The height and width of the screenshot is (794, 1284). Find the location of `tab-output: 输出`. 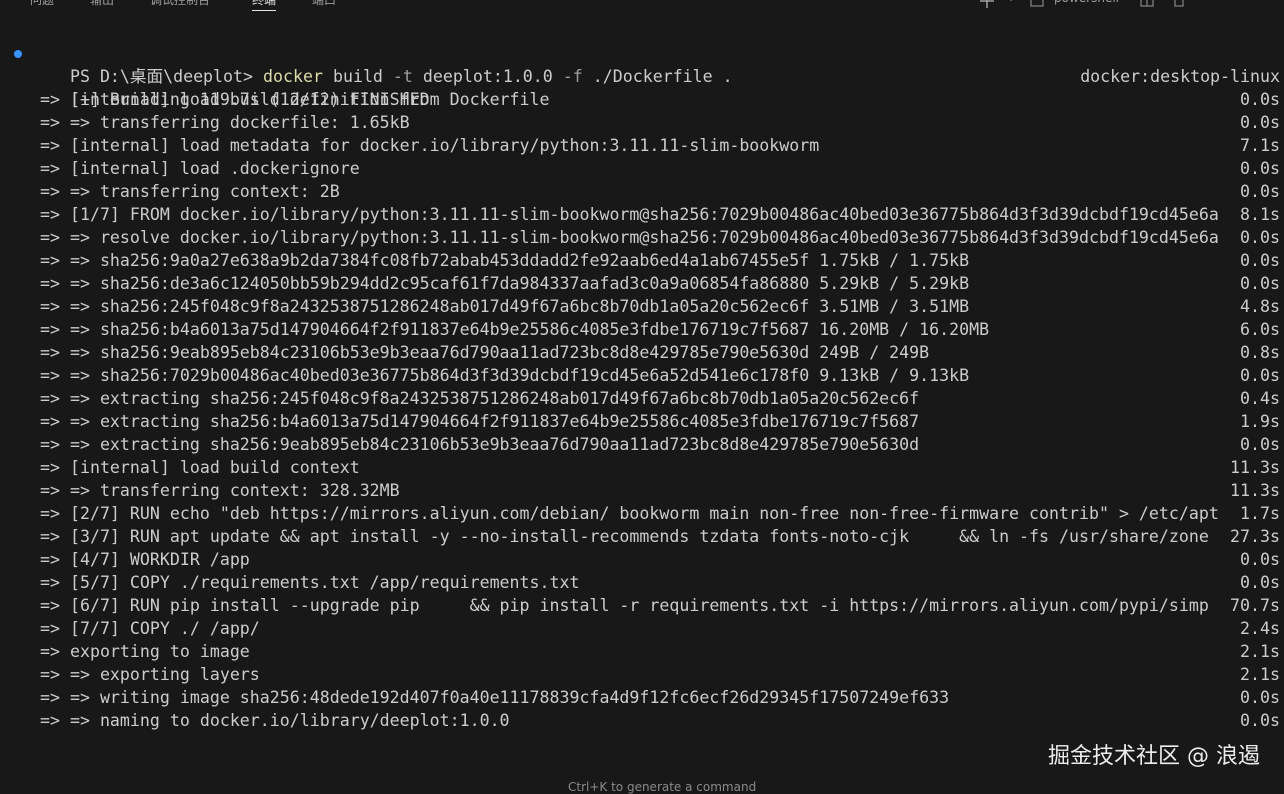

tab-output: 输出 is located at coordinates (102, 4).